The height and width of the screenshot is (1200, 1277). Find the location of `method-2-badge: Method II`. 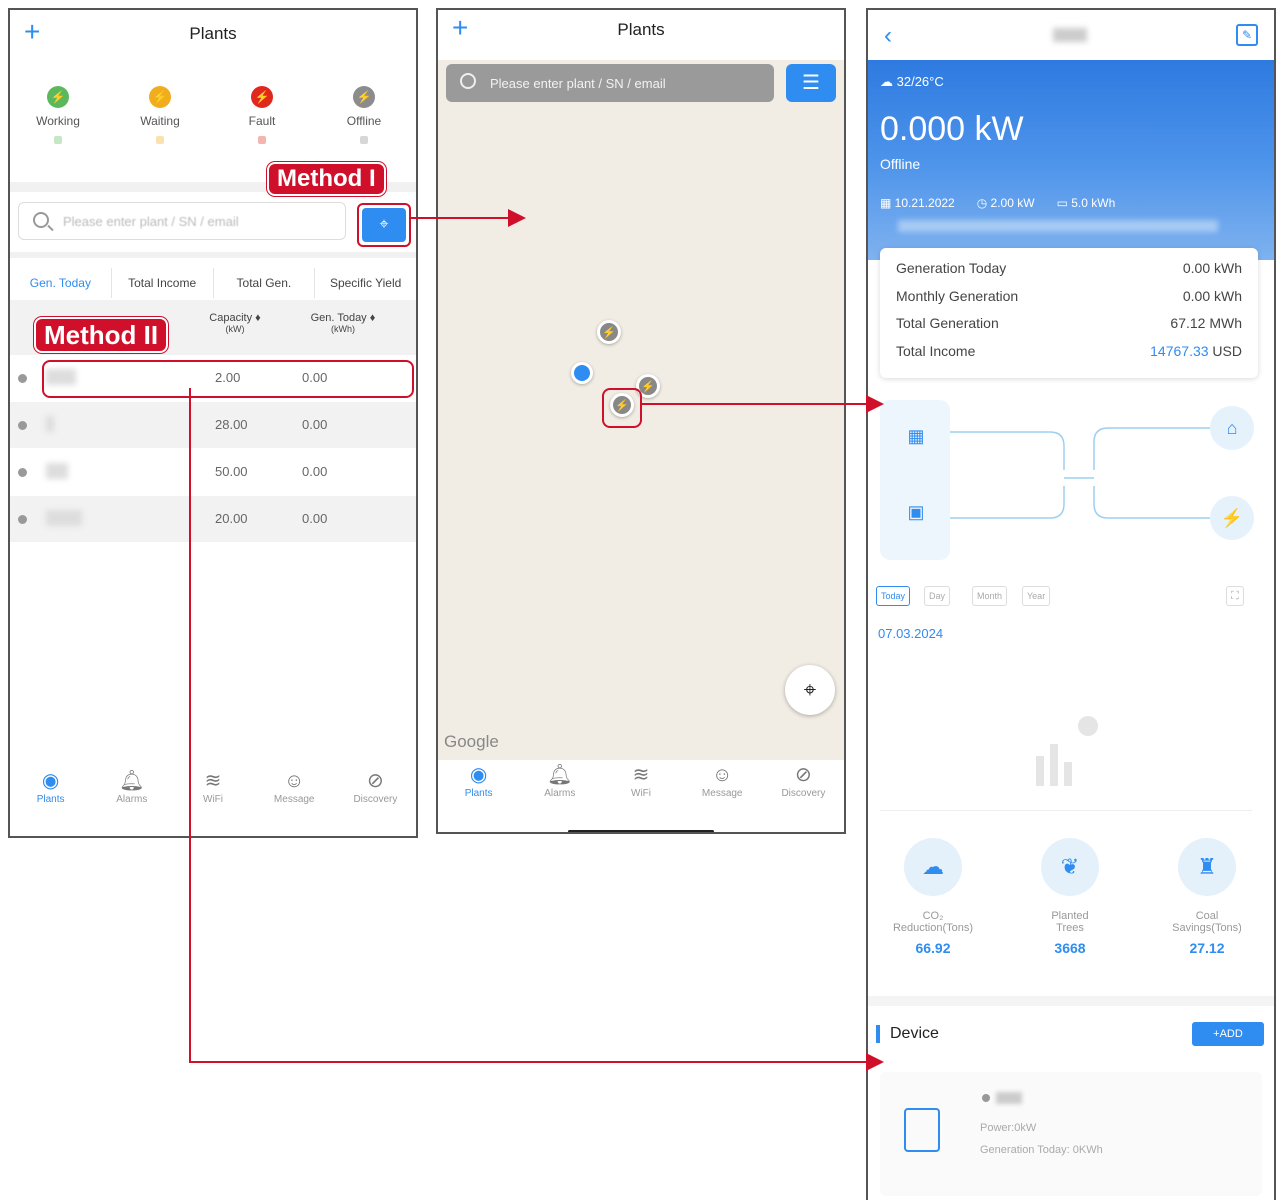

method-2-badge: Method II is located at coordinates (101, 335).